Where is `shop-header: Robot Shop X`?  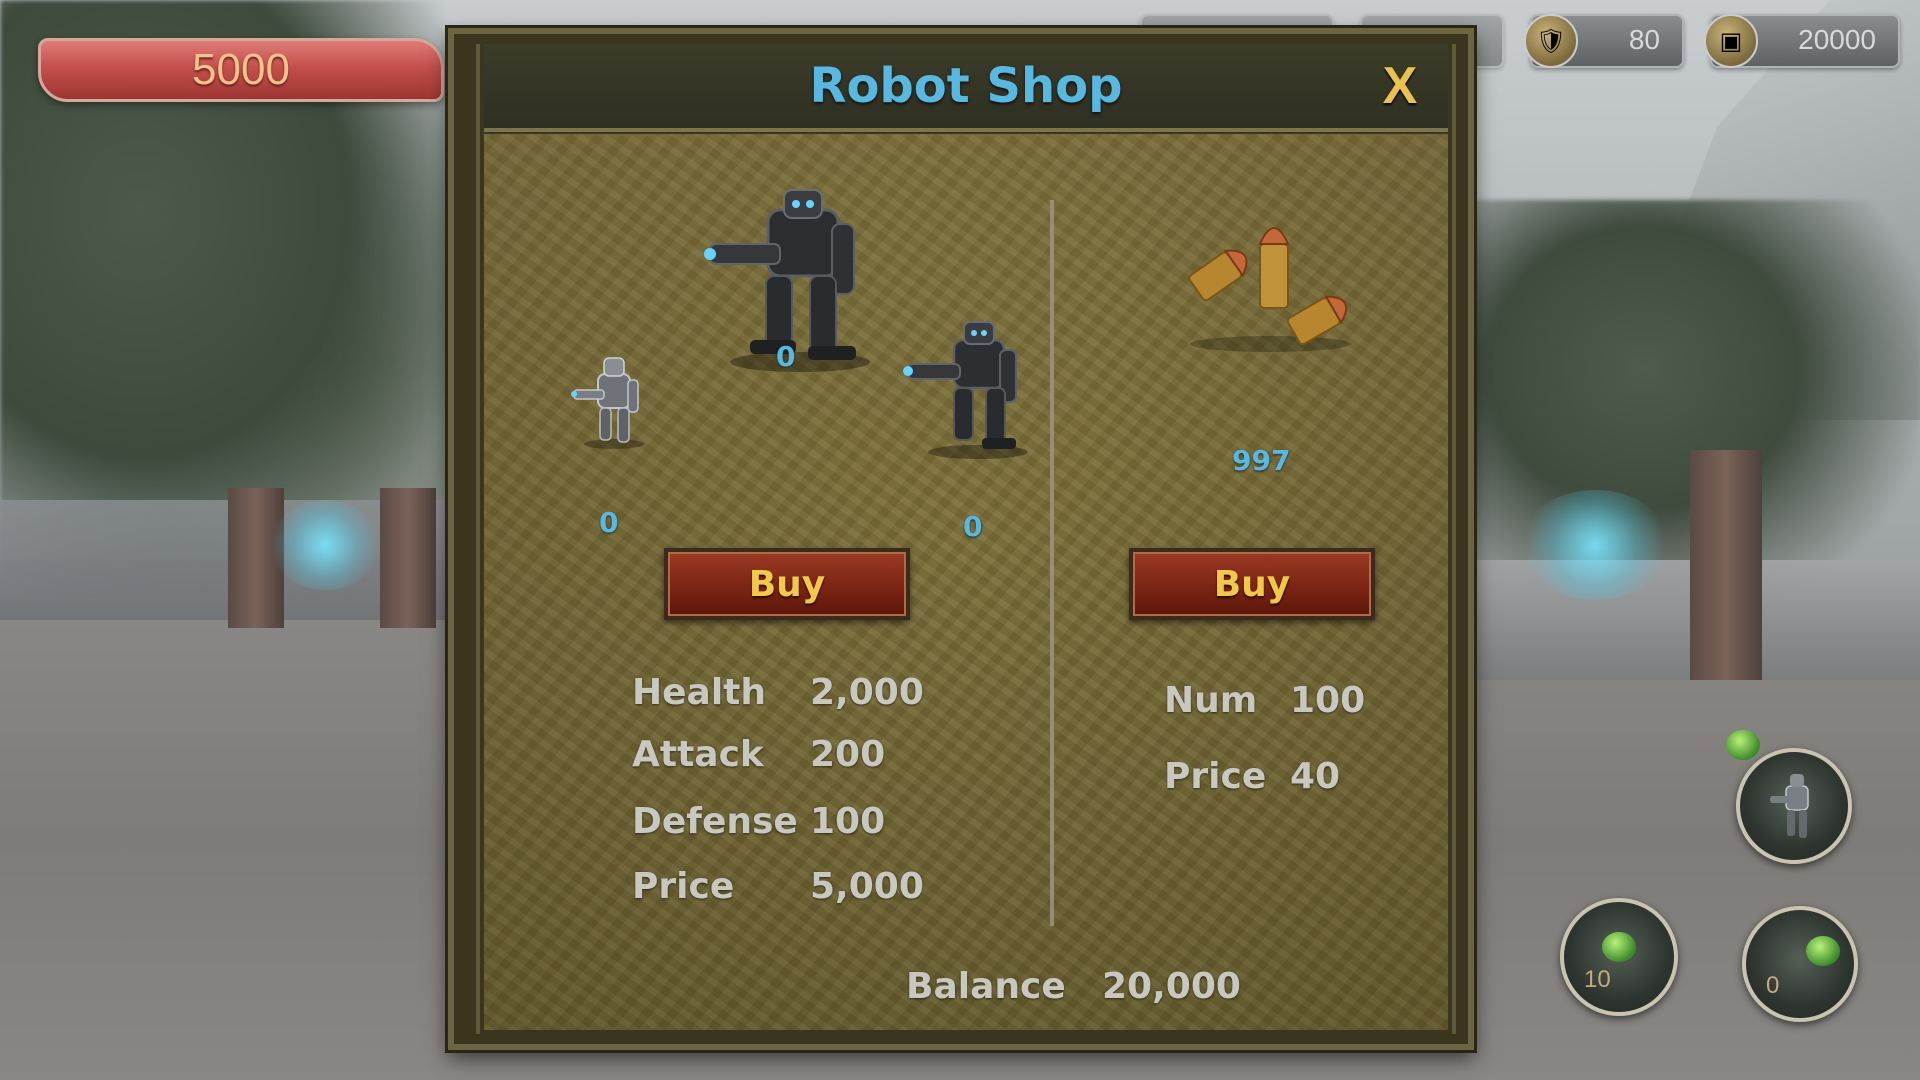
shop-header: Robot Shop X is located at coordinates (966, 88).